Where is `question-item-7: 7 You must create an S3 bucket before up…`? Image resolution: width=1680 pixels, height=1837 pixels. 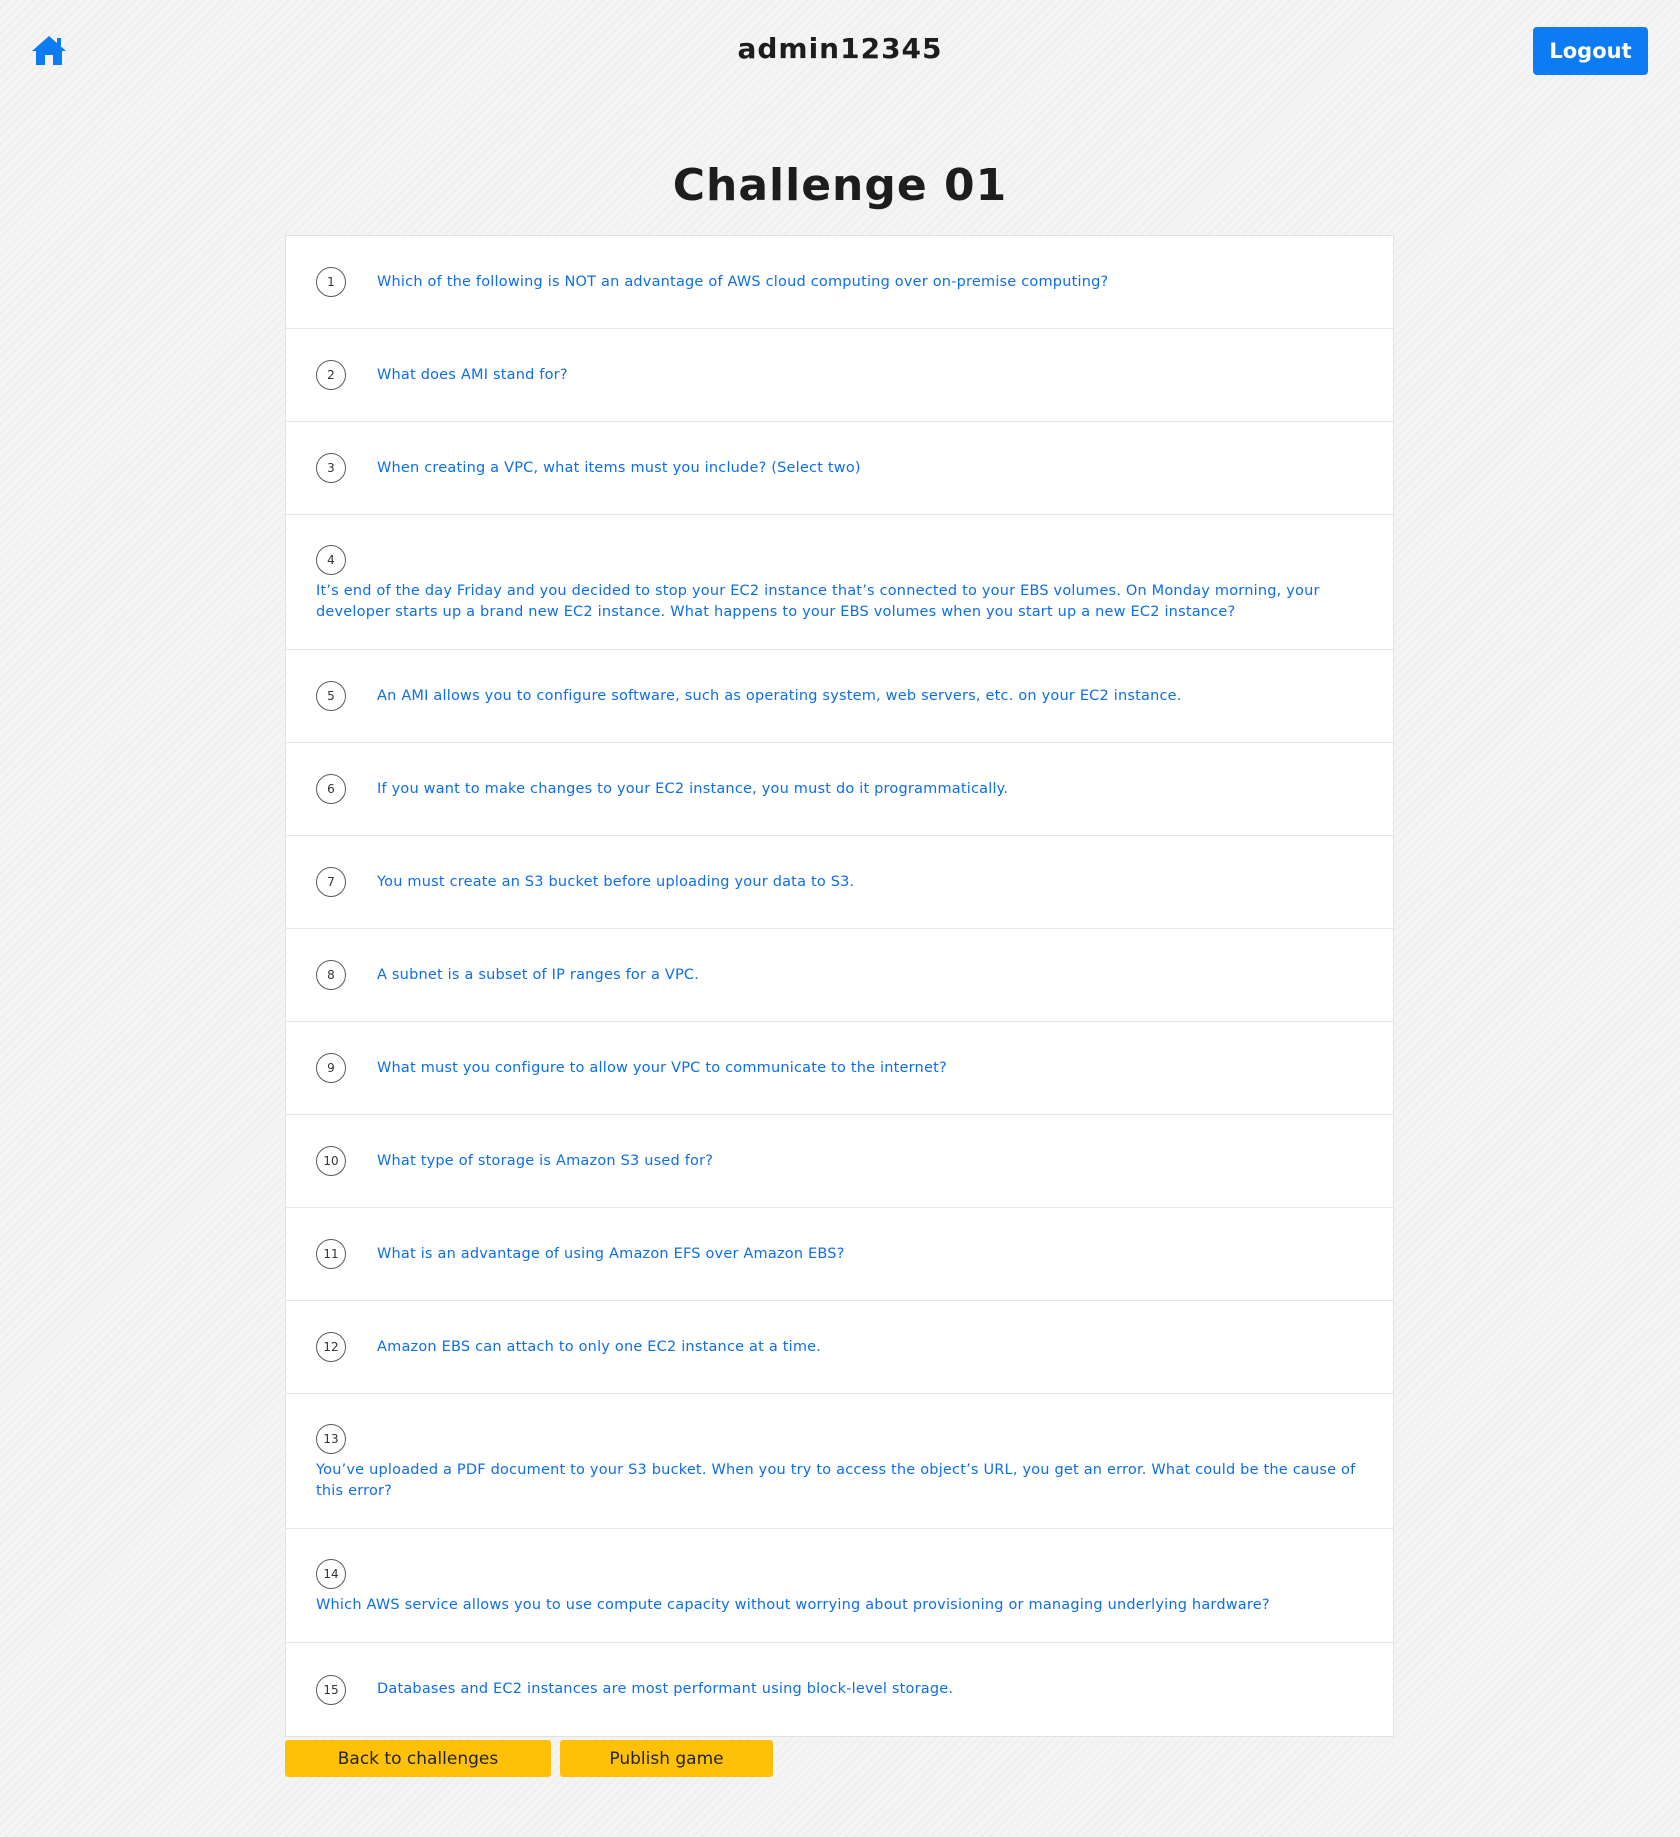
question-item-7: 7 You must create an S3 bucket before up… is located at coordinates (839, 882).